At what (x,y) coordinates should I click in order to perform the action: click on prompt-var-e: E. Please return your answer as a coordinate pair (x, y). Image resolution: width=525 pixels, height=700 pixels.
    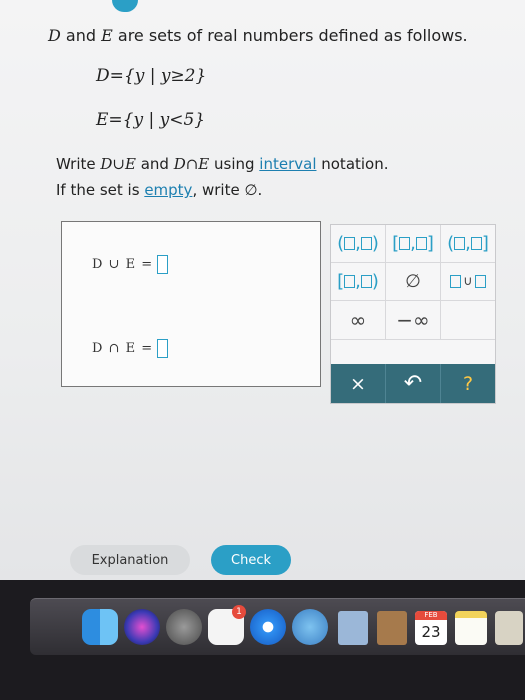
    Looking at the image, I should click on (107, 35).